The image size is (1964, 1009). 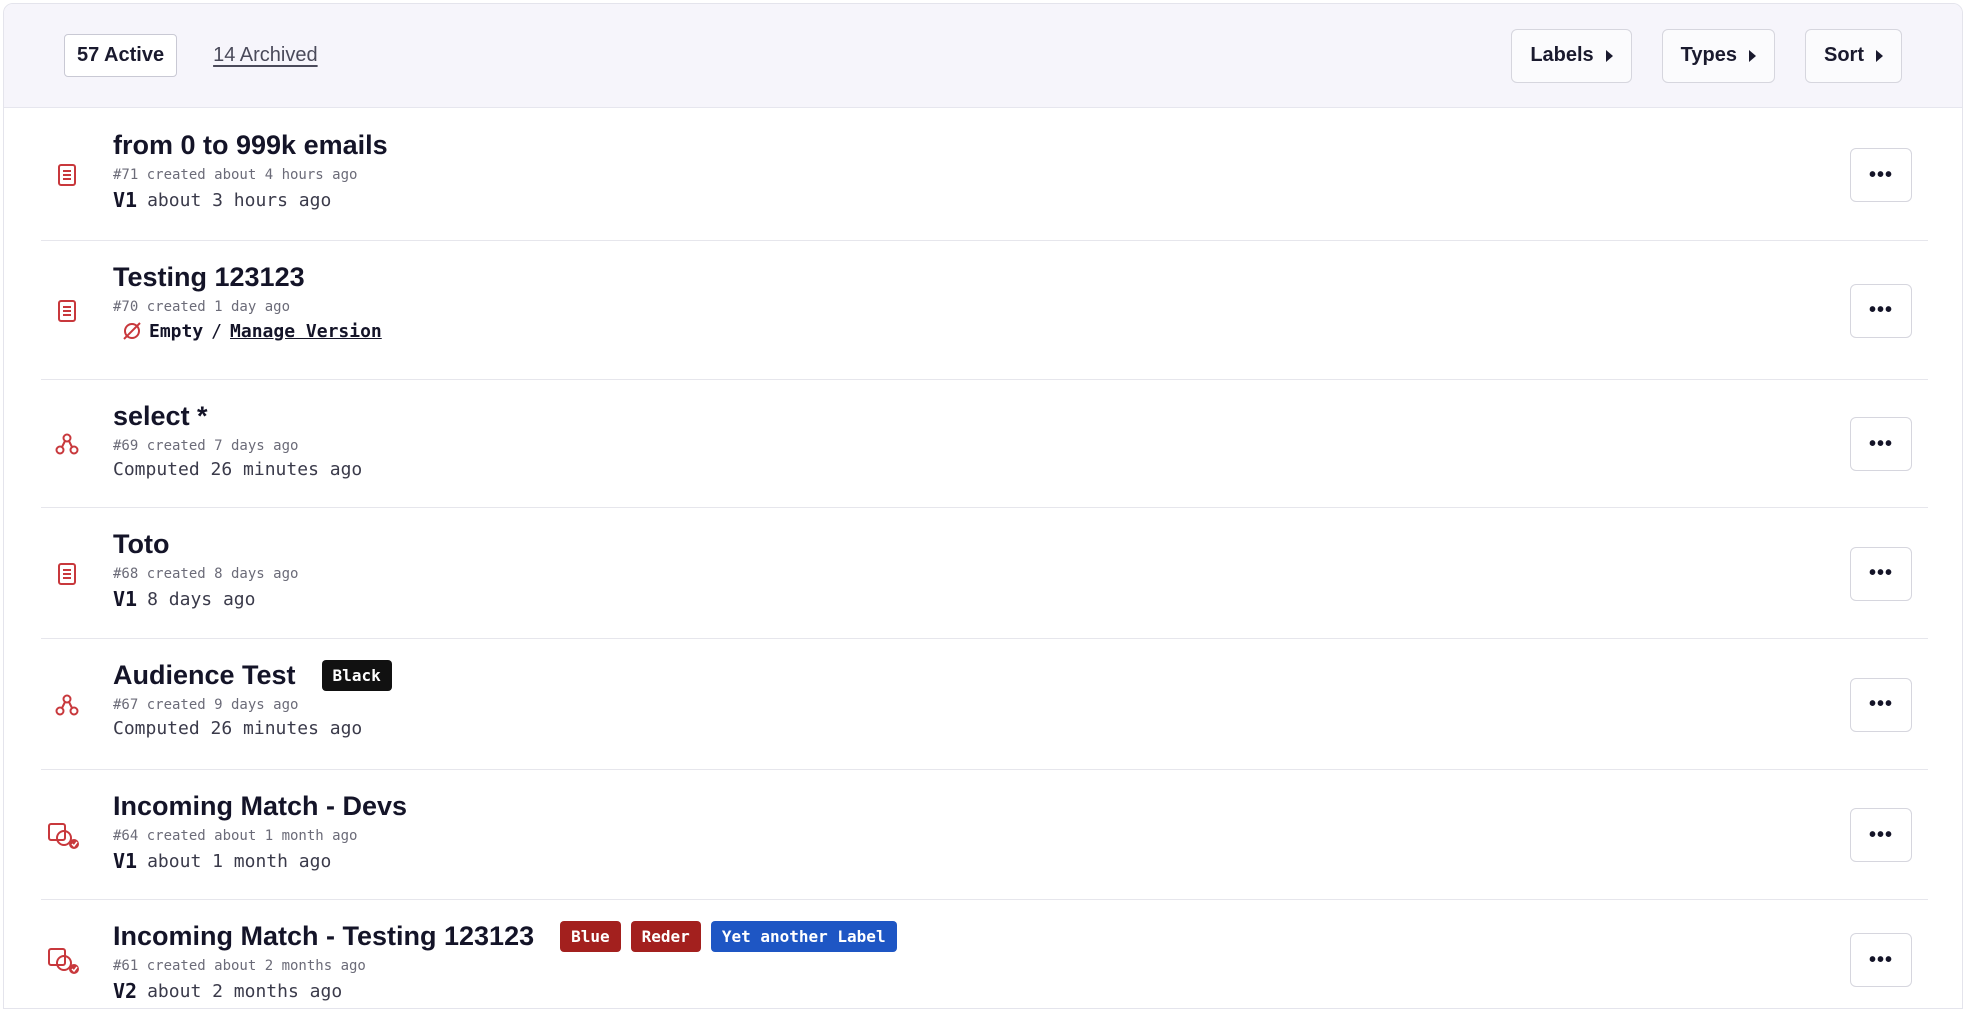 I want to click on row-title-line: from 0 to 999k emails, so click(x=250, y=145).